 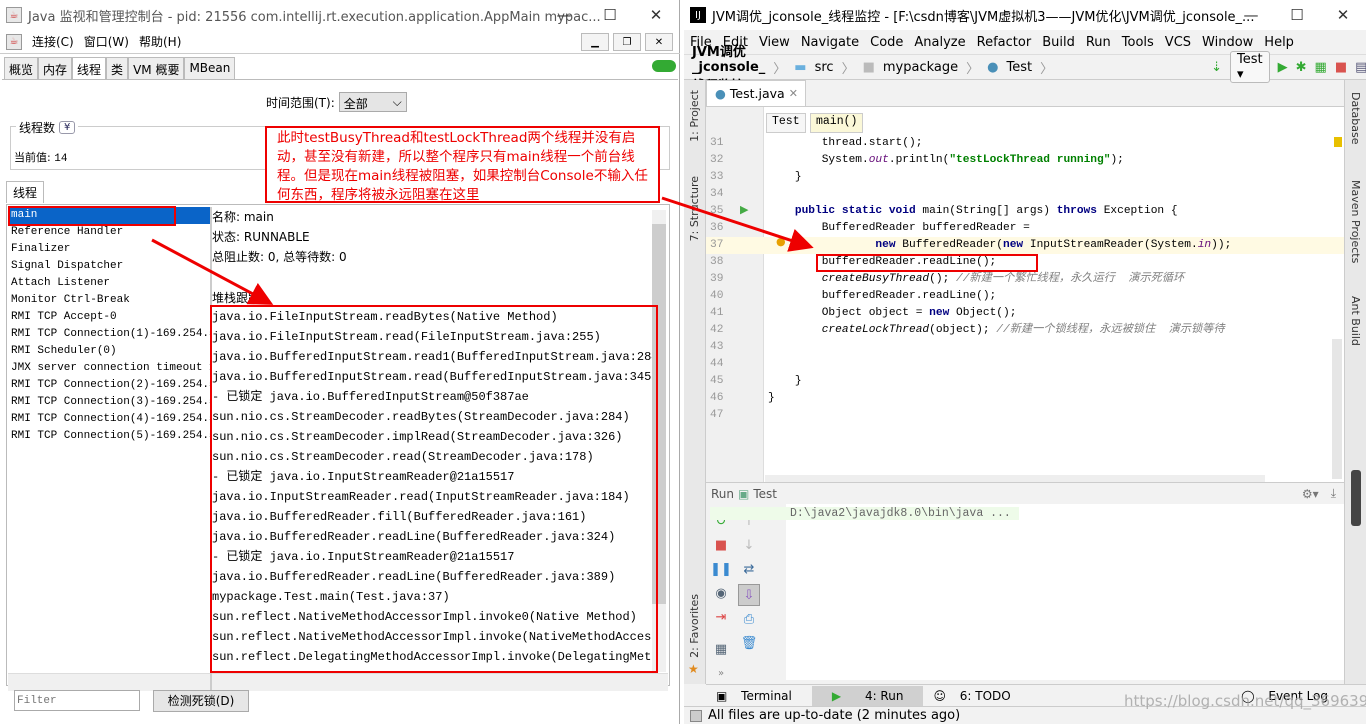 I want to click on thread-name: 名称: main, so click(x=243, y=217).